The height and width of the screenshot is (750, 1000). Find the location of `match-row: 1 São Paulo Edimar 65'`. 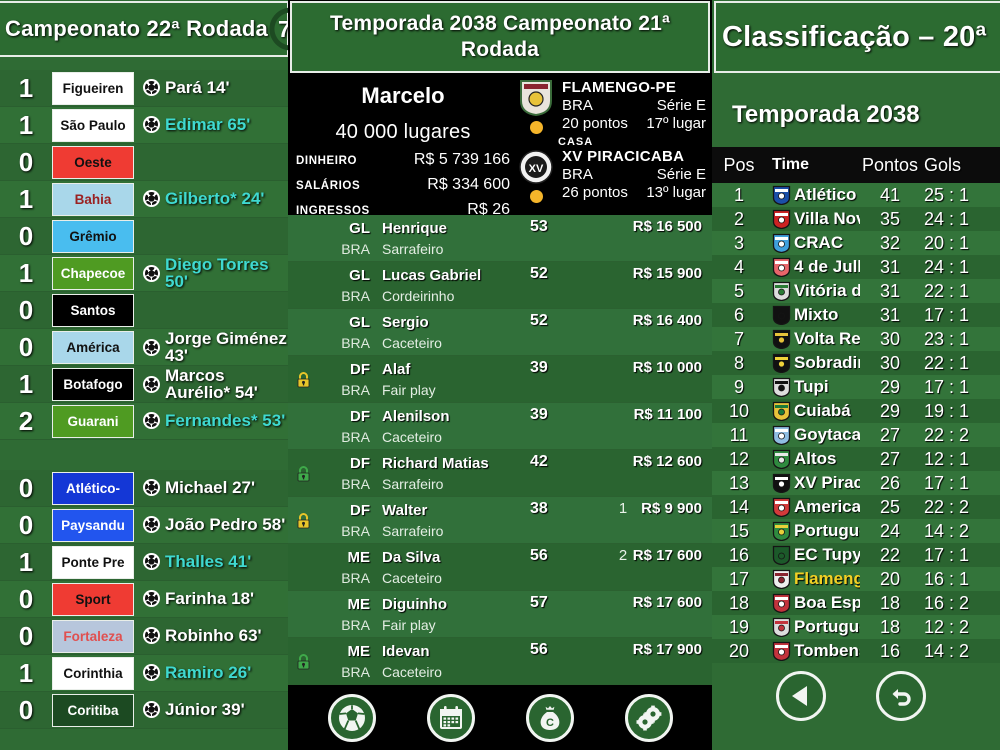

match-row: 1 São Paulo Edimar 65' is located at coordinates (144, 125).